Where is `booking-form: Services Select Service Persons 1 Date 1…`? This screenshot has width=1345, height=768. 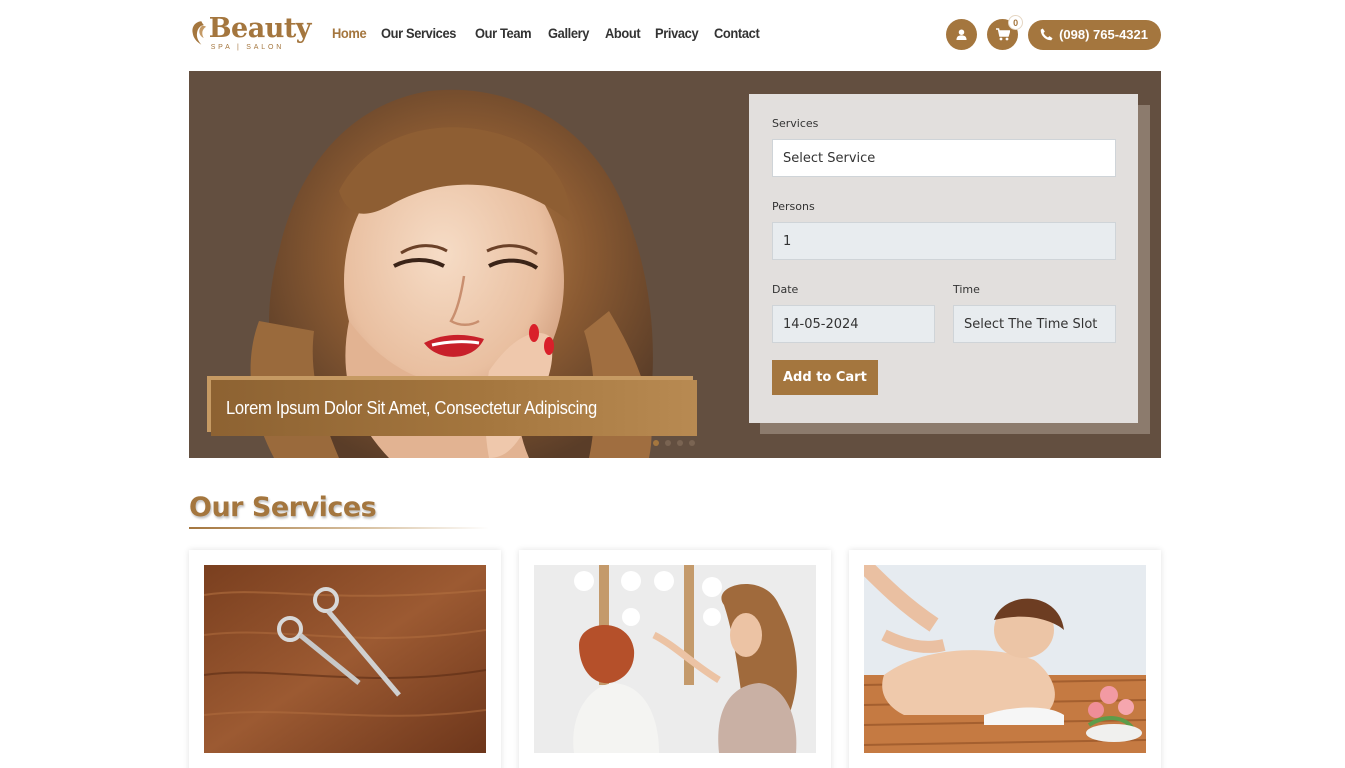
booking-form: Services Select Service Persons 1 Date 1… is located at coordinates (943, 258).